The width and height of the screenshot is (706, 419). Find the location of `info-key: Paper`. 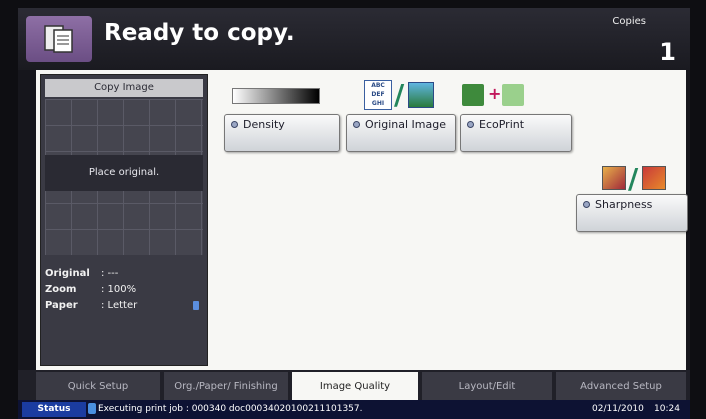

info-key: Paper is located at coordinates (61, 305).